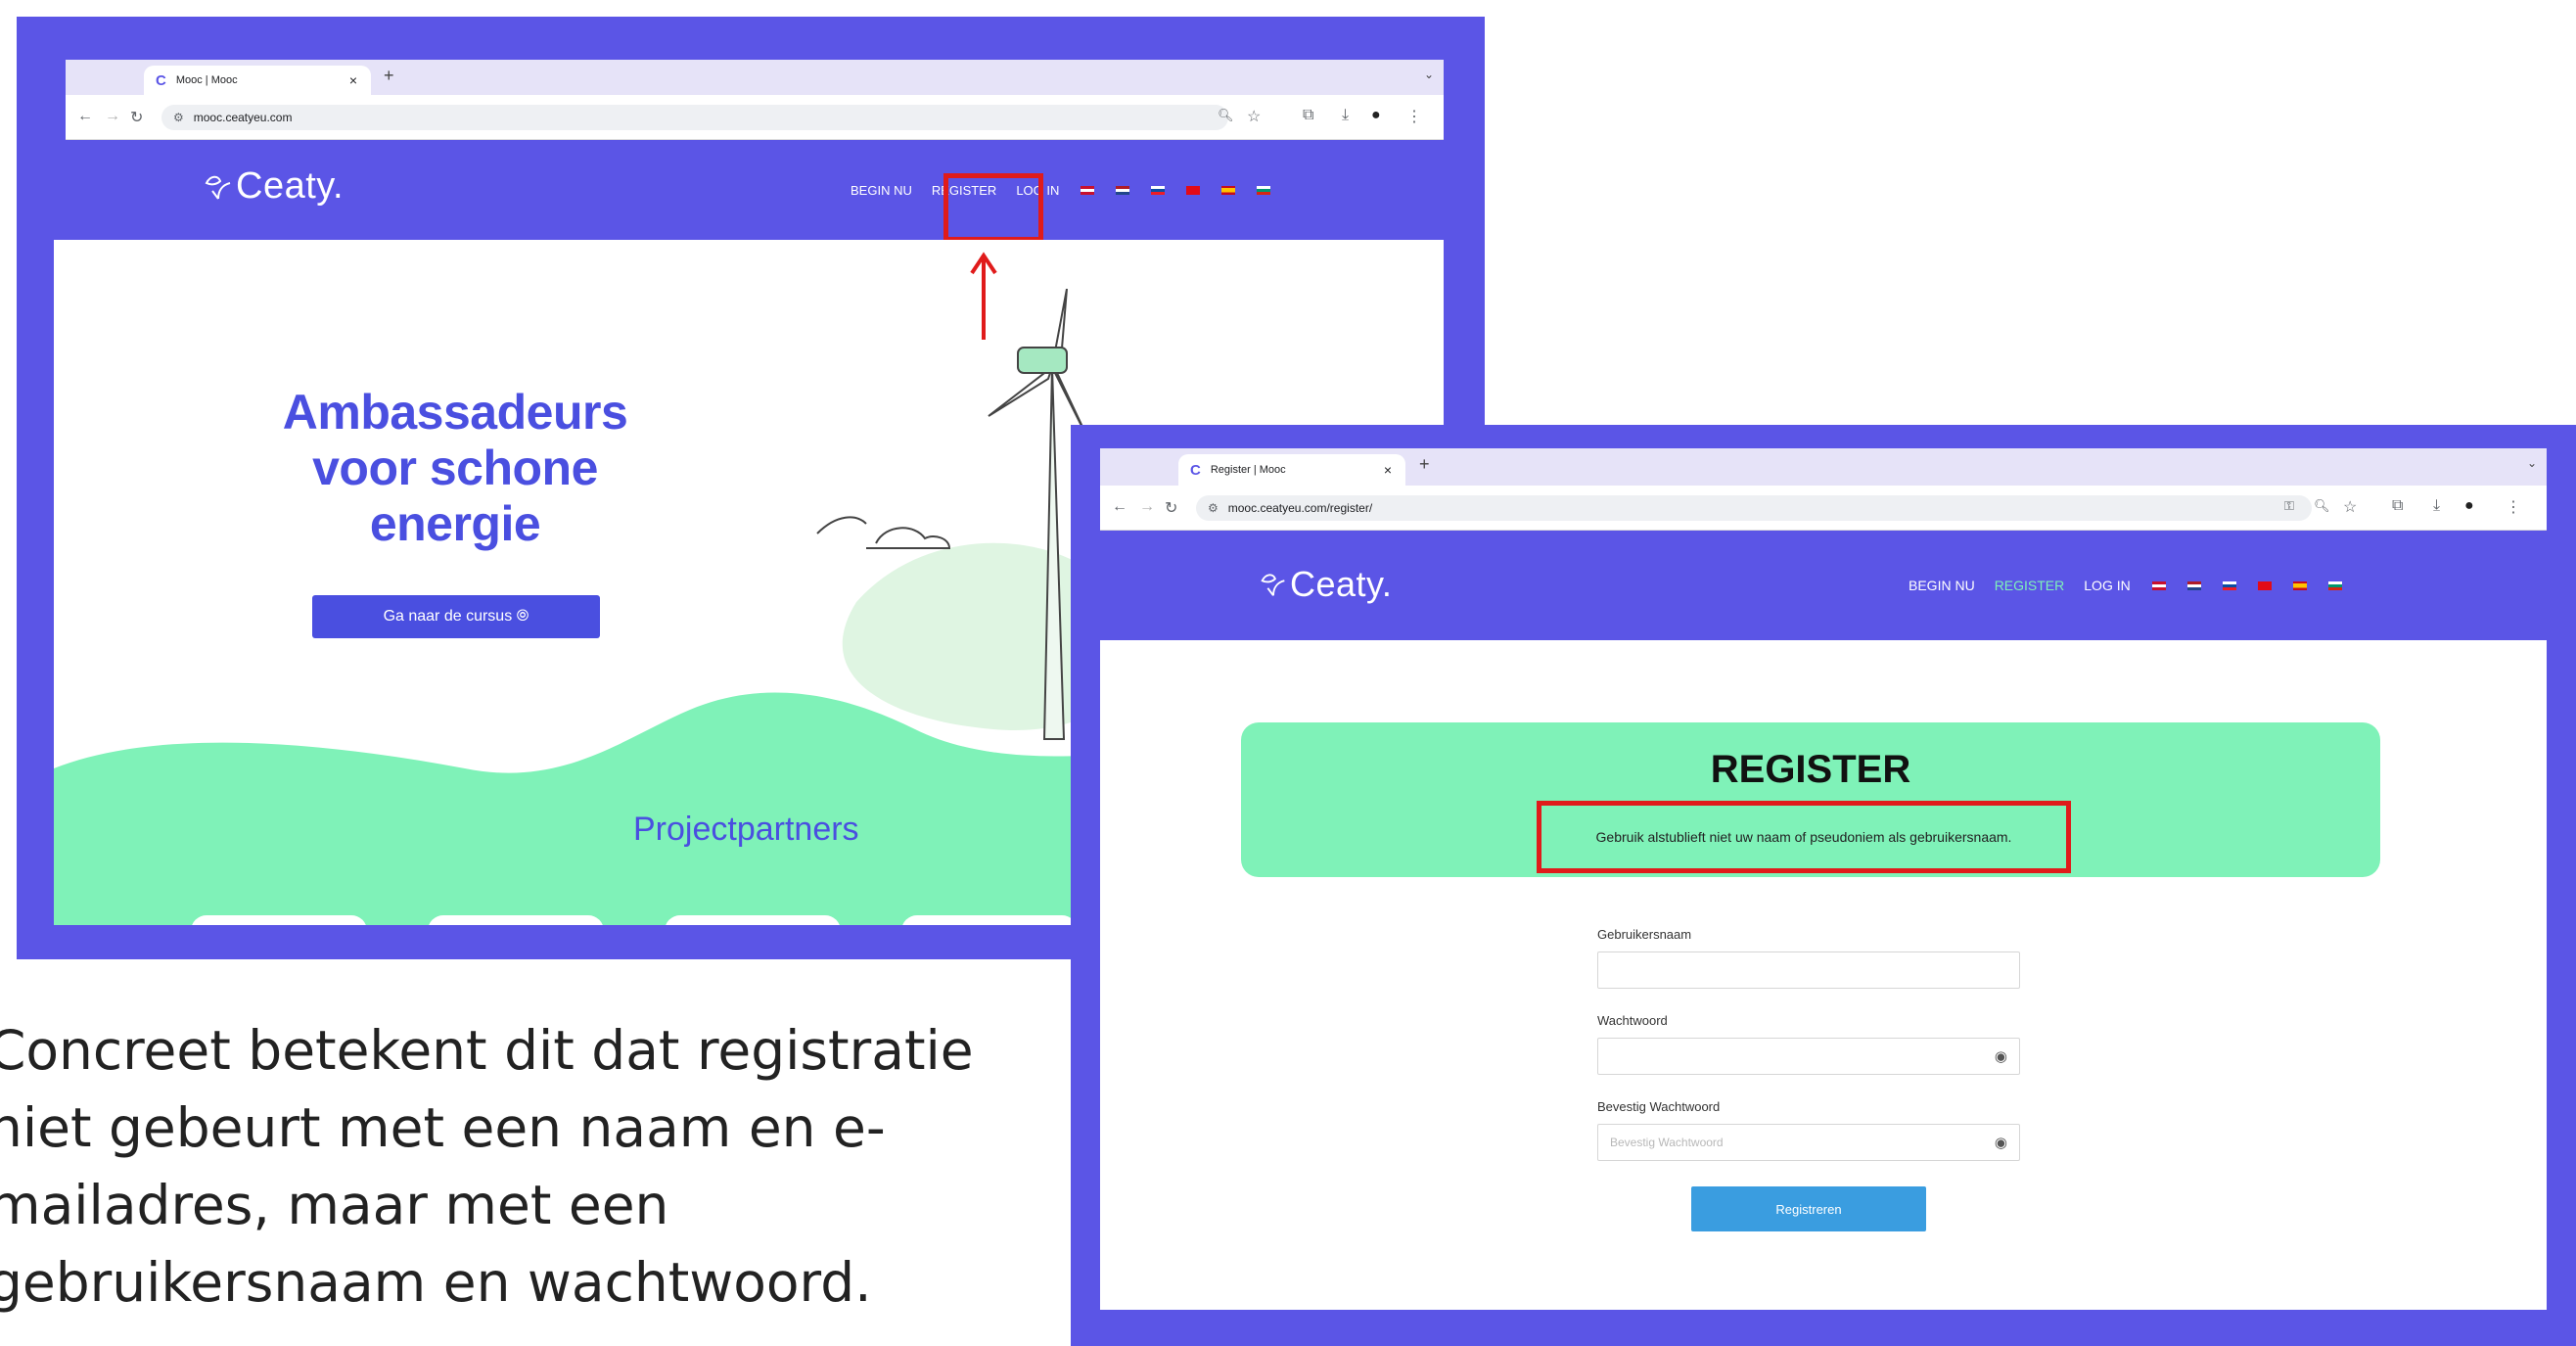 The image size is (2576, 1346). Describe the element at coordinates (1808, 970) in the screenshot. I see `username-input` at that location.